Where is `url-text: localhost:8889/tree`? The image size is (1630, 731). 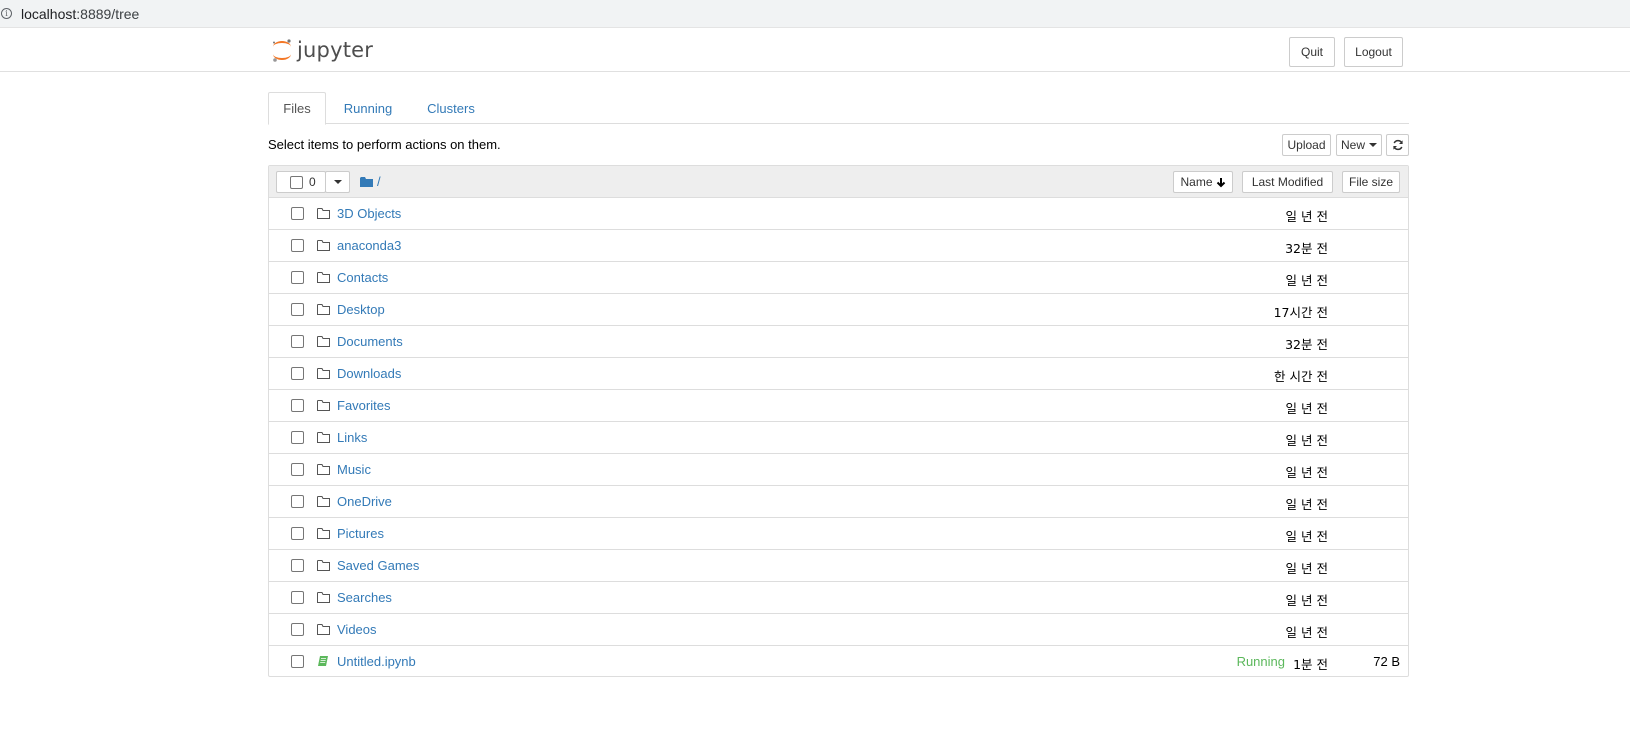 url-text: localhost:8889/tree is located at coordinates (80, 14).